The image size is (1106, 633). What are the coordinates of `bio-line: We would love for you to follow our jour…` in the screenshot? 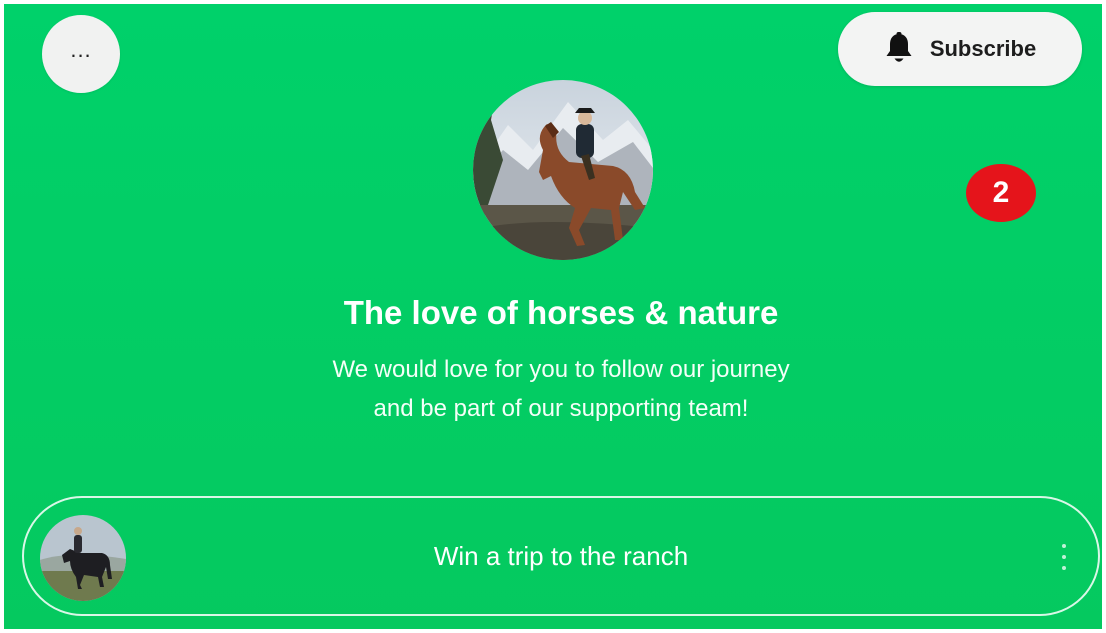 It's located at (561, 369).